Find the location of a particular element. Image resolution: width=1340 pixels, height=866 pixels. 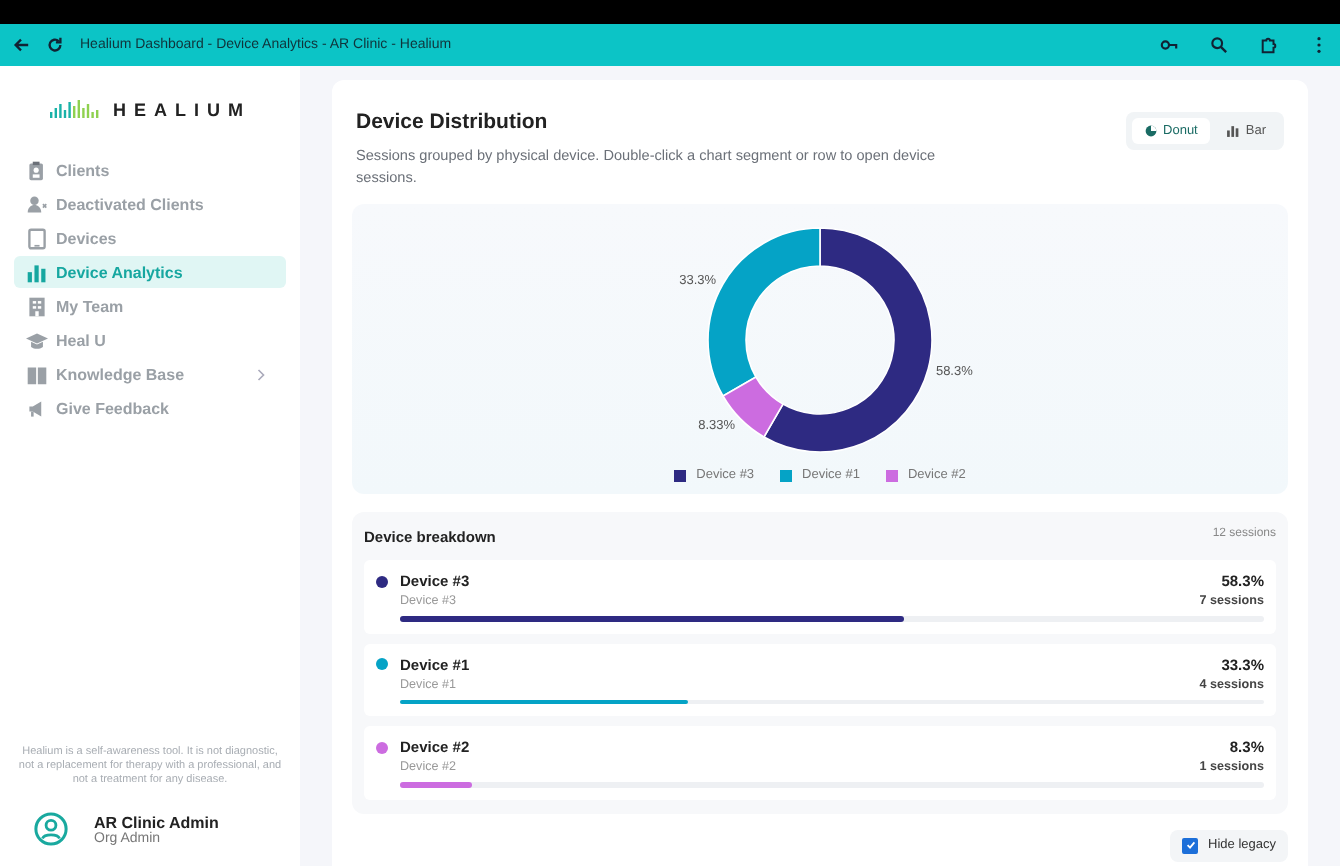

nav-item: Device Analytics is located at coordinates (150, 272).